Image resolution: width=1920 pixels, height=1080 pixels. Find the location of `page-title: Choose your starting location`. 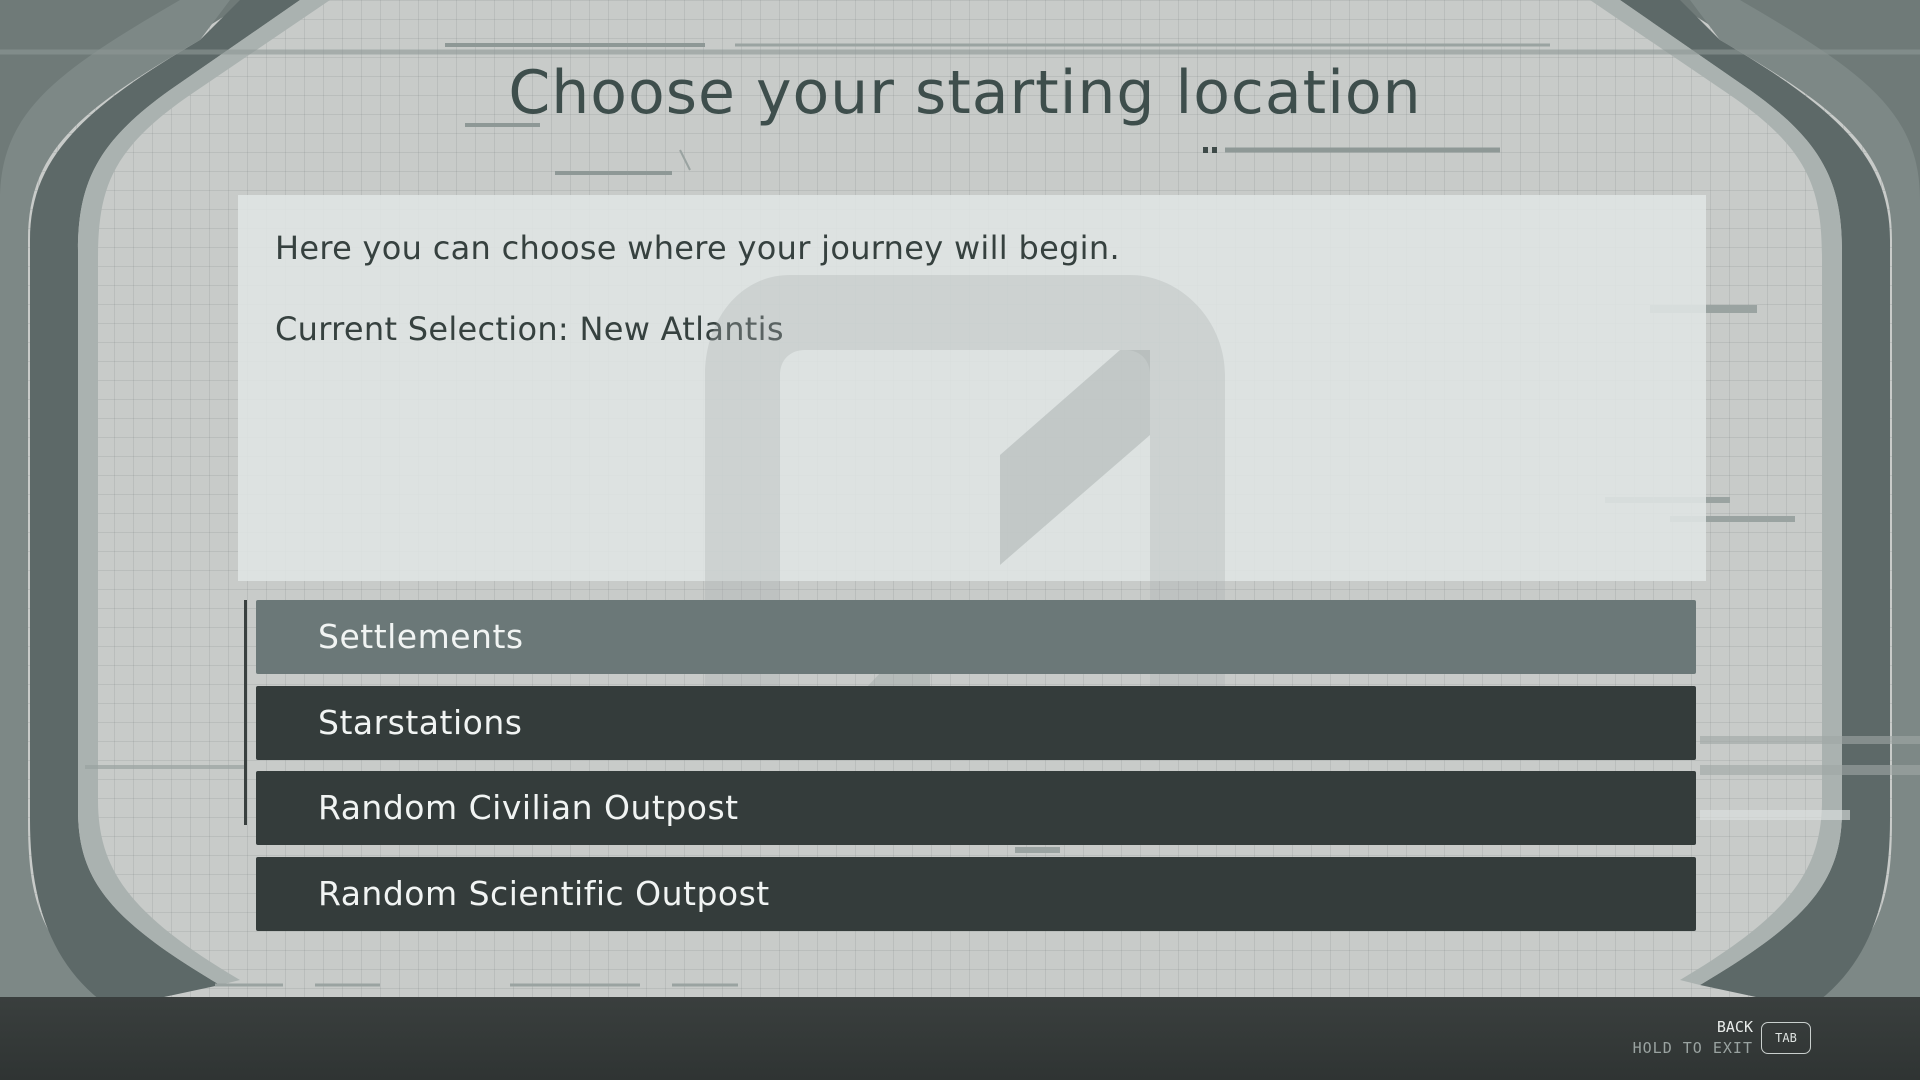

page-title: Choose your starting location is located at coordinates (965, 93).